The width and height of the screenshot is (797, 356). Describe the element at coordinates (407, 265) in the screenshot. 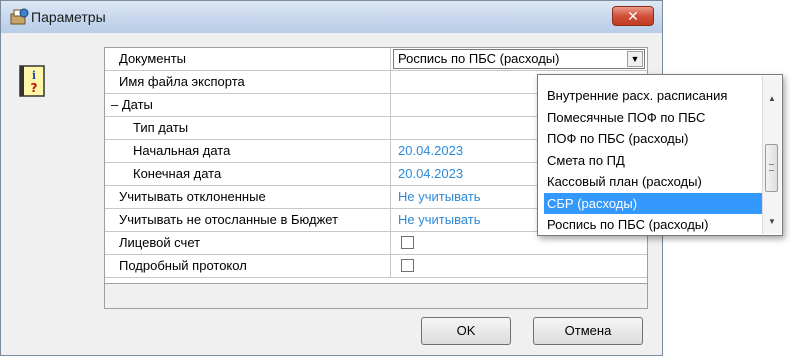

I see `detailed-log-checkbox` at that location.